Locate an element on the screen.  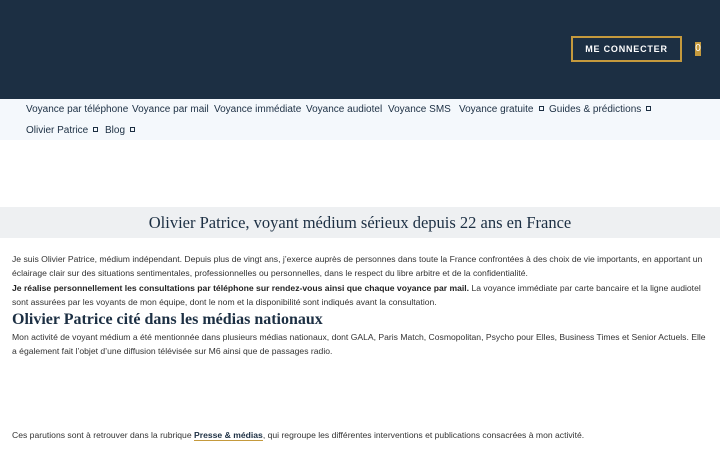
nav-item-voyance-gratuite: Voyance gratuite is located at coordinates (501, 110).